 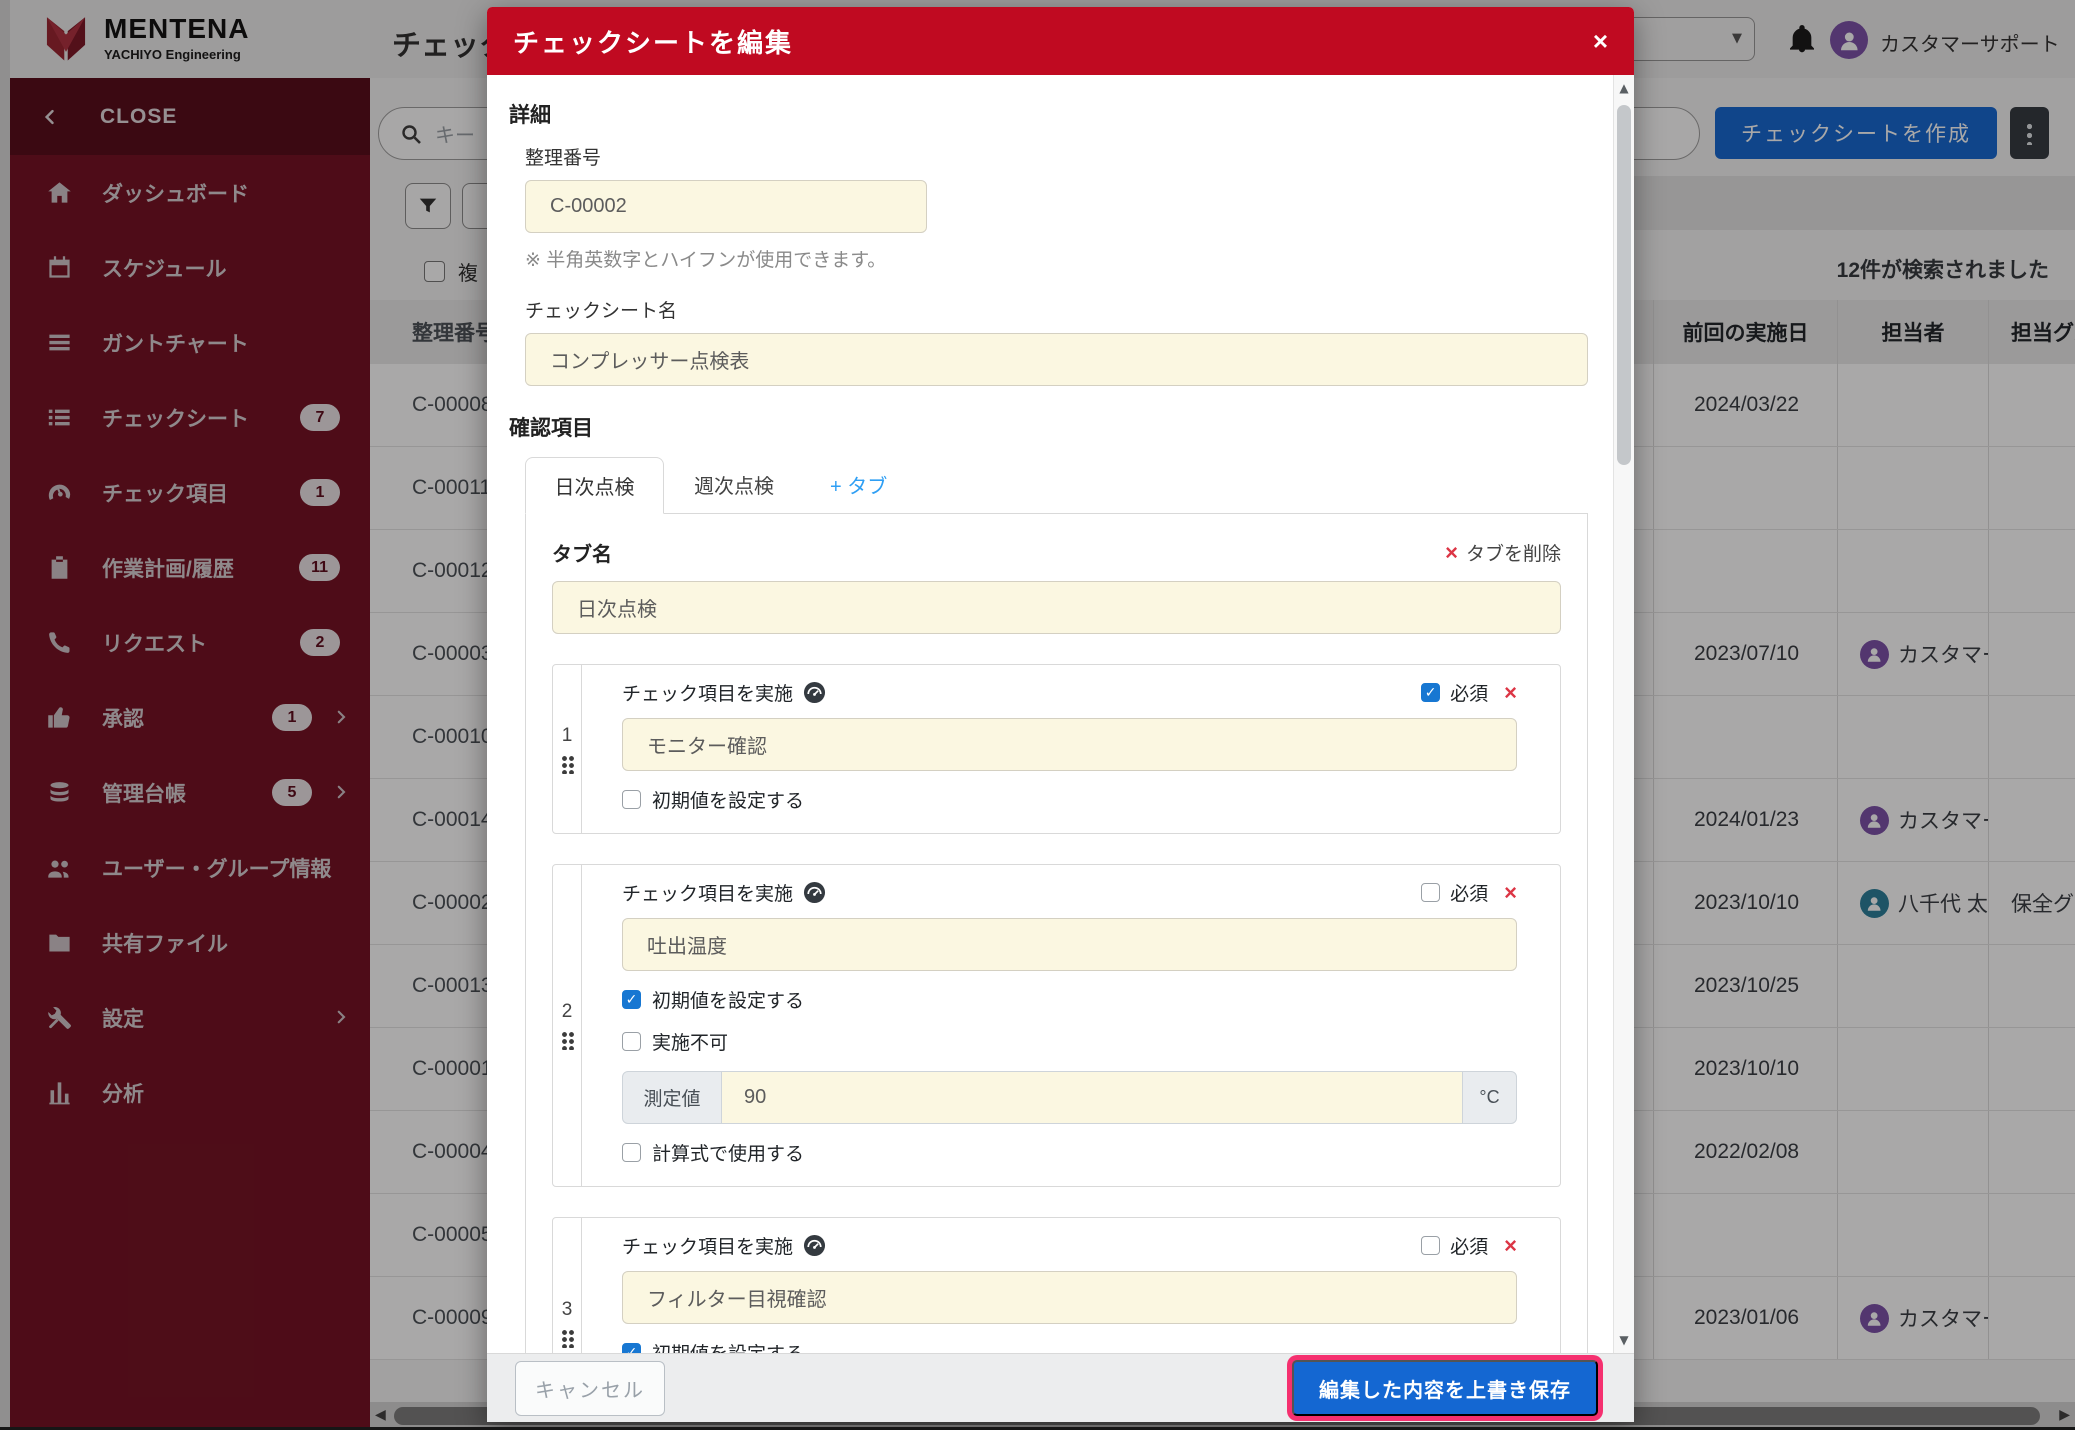 I want to click on save-button: 編集した内容を上書き保存, so click(x=1445, y=1388).